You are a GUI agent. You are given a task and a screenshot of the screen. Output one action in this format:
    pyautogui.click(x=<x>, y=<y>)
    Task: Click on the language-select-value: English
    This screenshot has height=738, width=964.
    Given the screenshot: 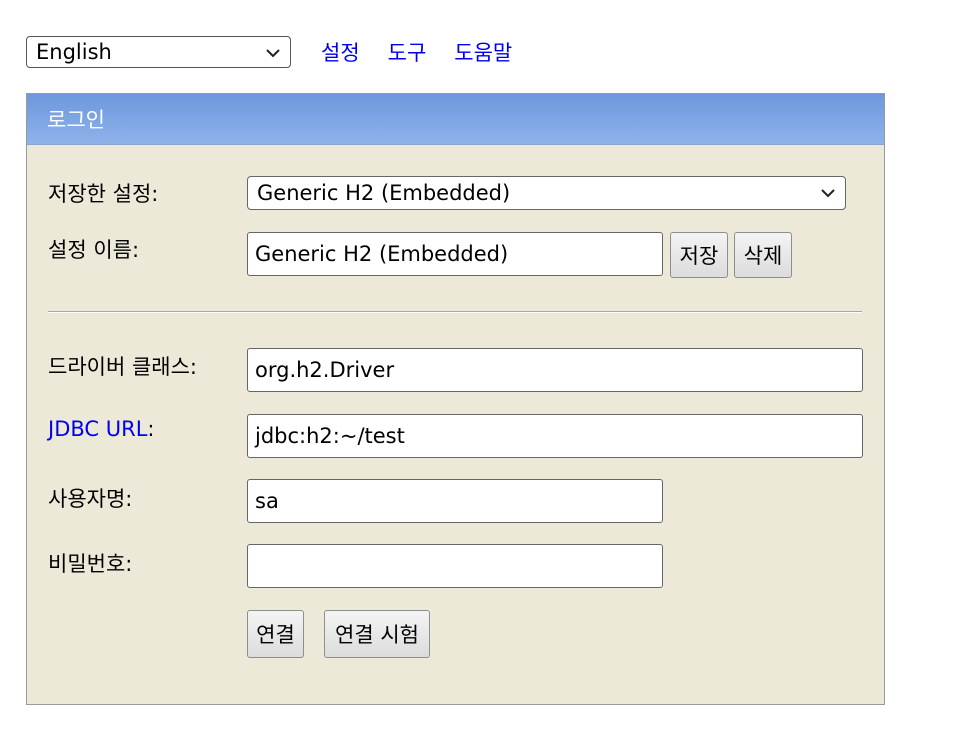 What is the action you would take?
    pyautogui.click(x=74, y=52)
    